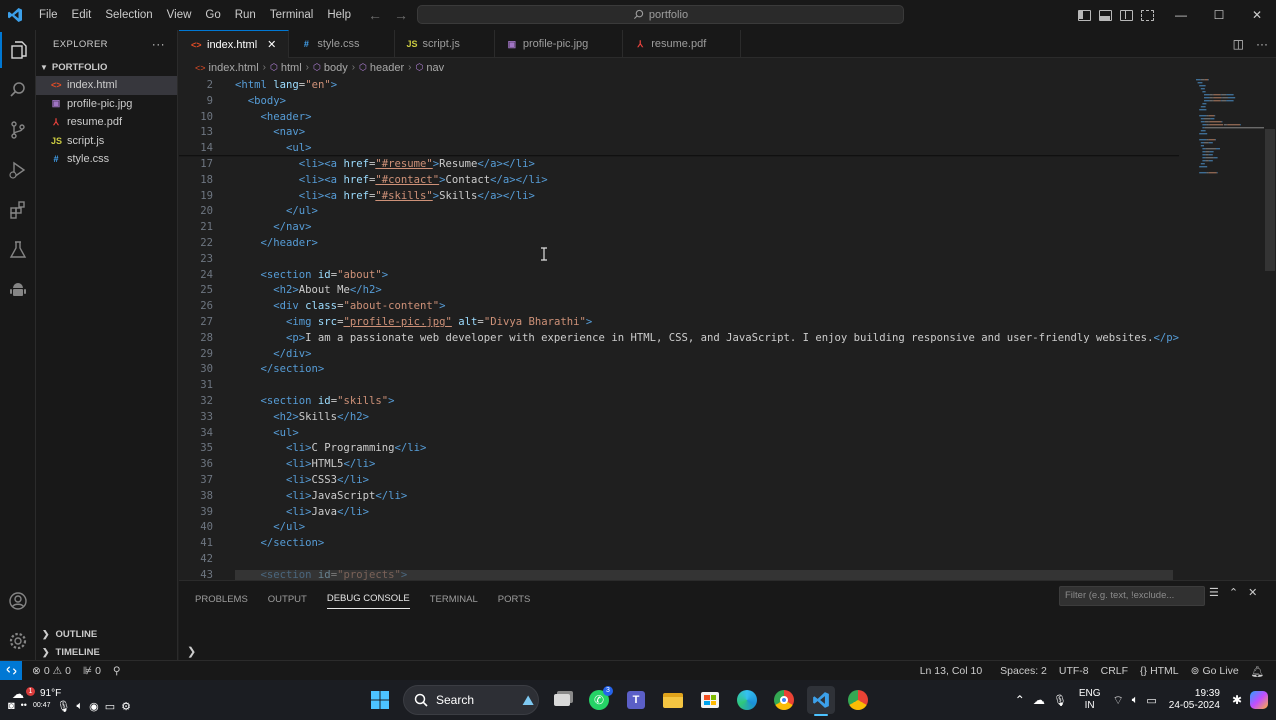 The image size is (1276, 720). What do you see at coordinates (18, 250) in the screenshot?
I see `testing-icon` at bounding box center [18, 250].